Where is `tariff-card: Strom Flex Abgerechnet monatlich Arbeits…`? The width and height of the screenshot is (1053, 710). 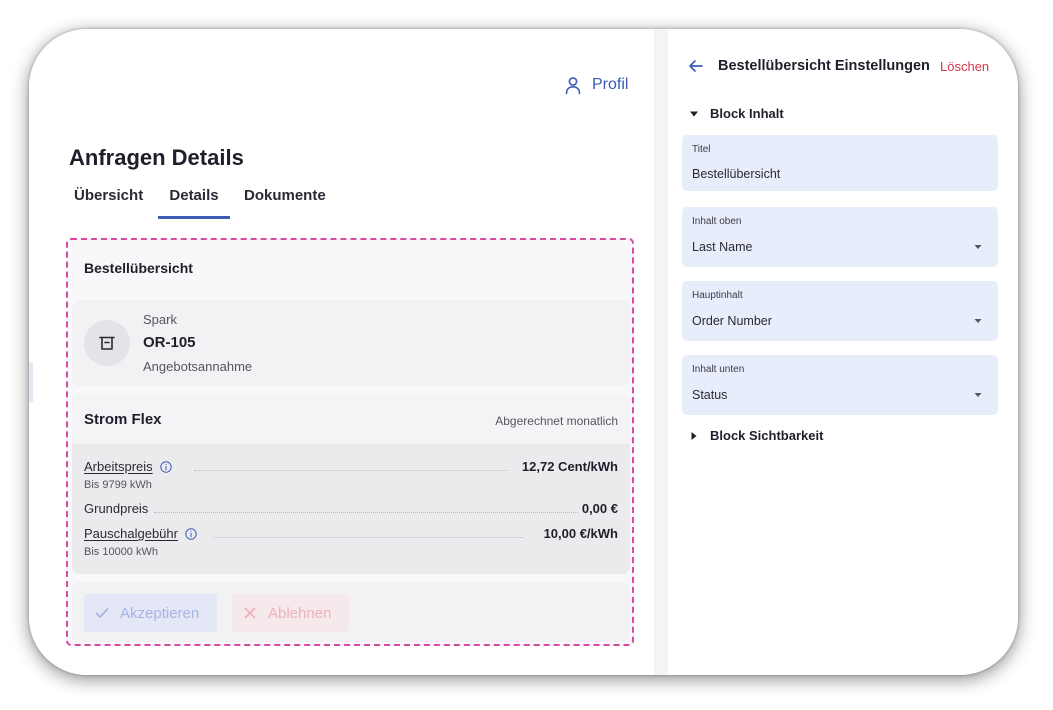 tariff-card: Strom Flex Abgerechnet monatlich Arbeits… is located at coordinates (351, 484).